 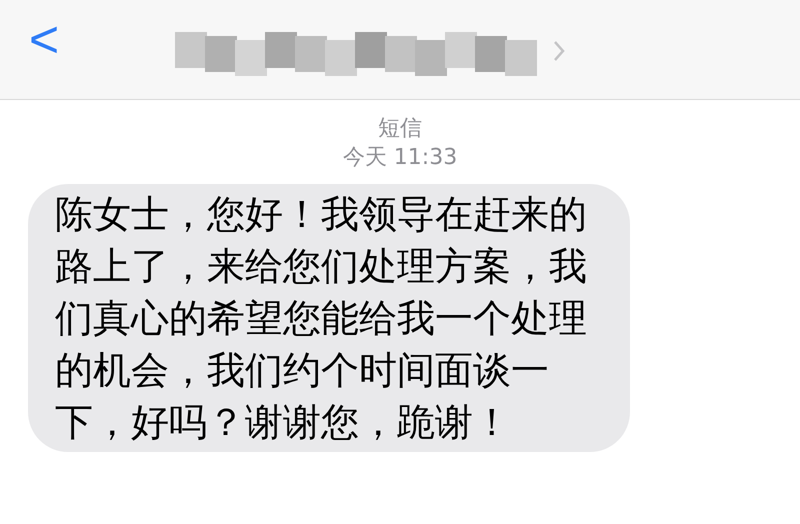 What do you see at coordinates (559, 51) in the screenshot?
I see `chevron-right-icon` at bounding box center [559, 51].